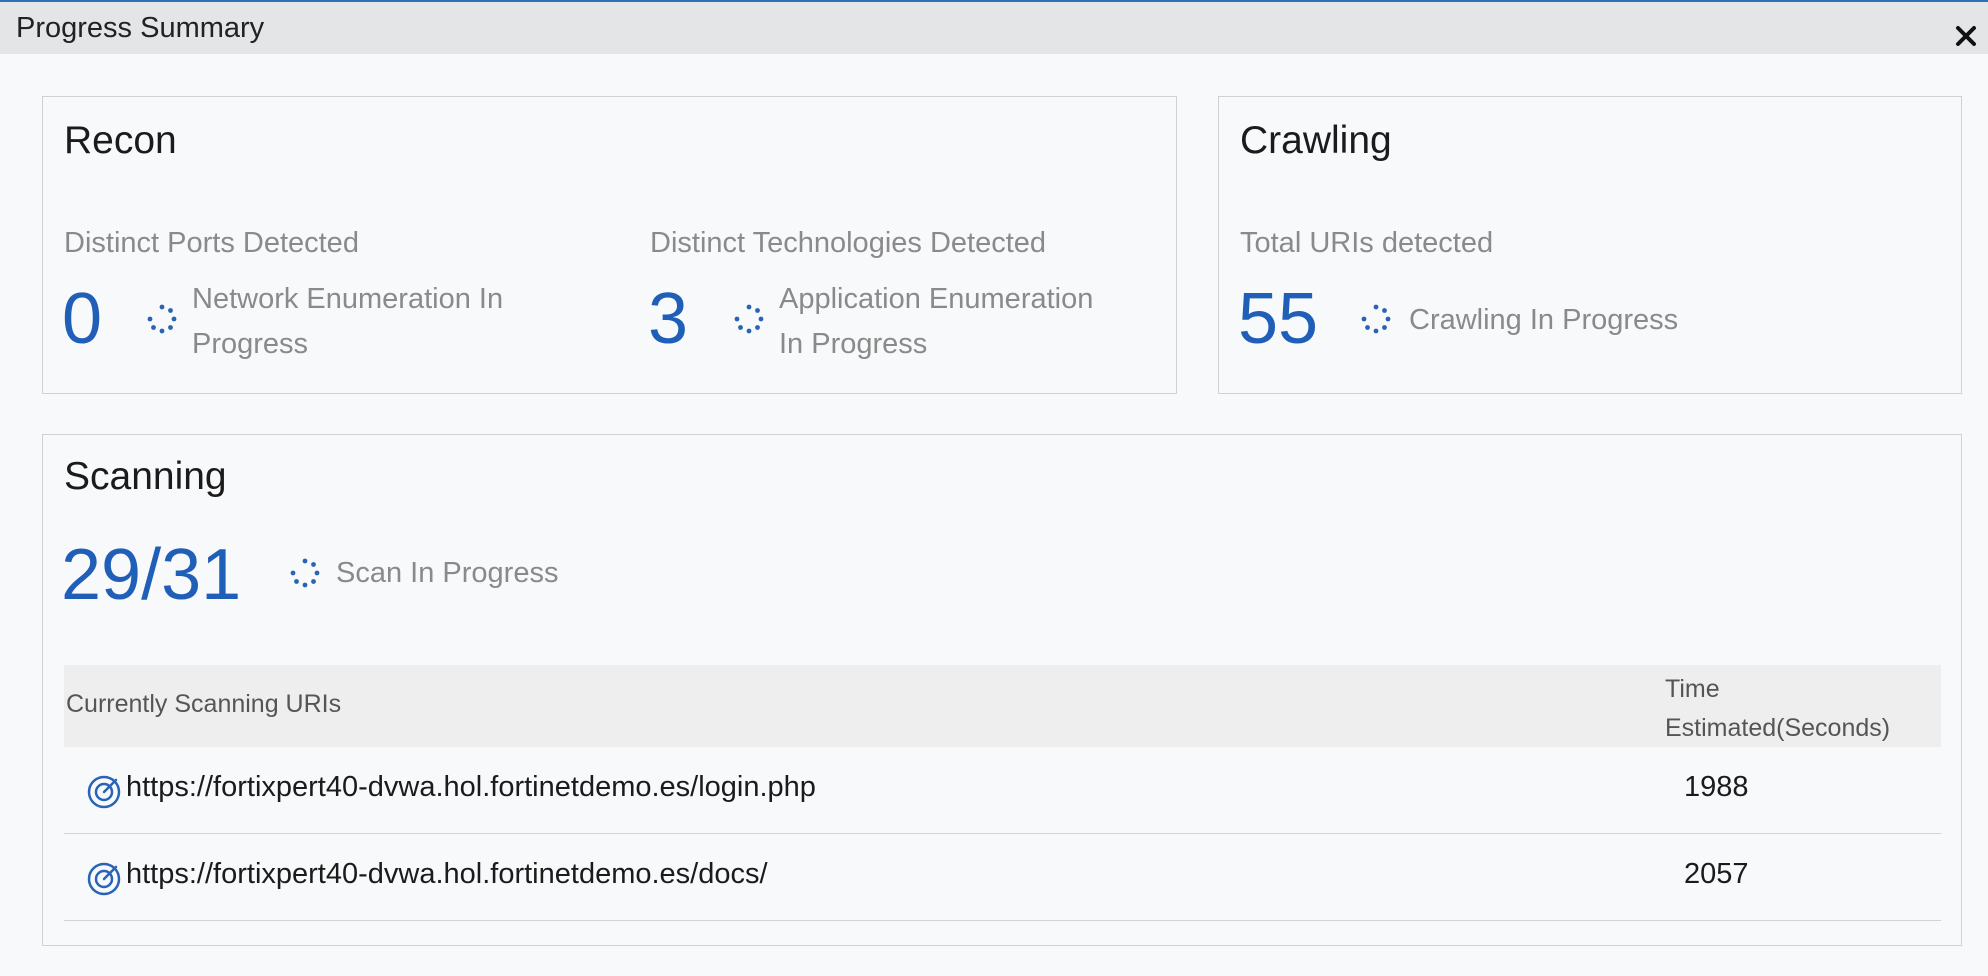 This screenshot has height=976, width=1988. What do you see at coordinates (1966, 36) in the screenshot?
I see `close-icon` at bounding box center [1966, 36].